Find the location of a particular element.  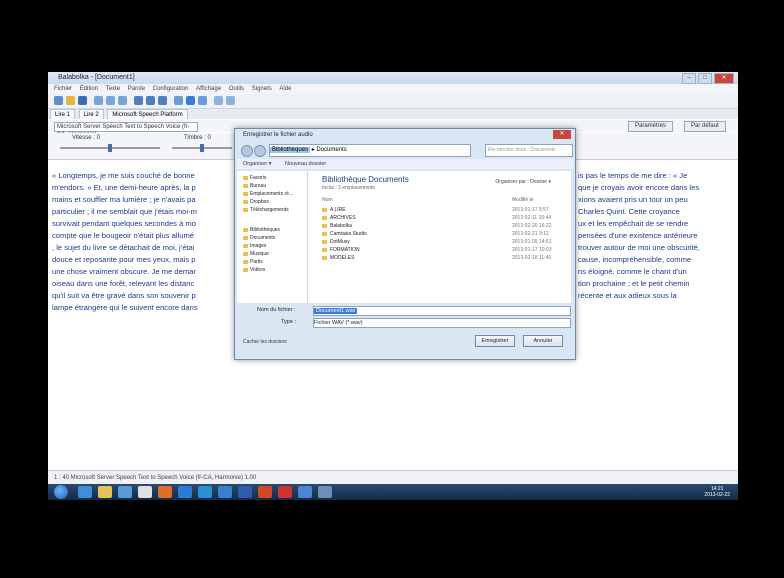

save-button: Enregistrer is located at coordinates (495, 341).